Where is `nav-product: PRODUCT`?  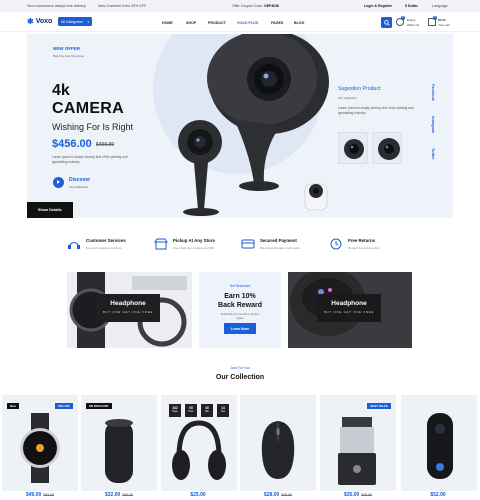
nav-product: PRODUCT is located at coordinates (217, 23).